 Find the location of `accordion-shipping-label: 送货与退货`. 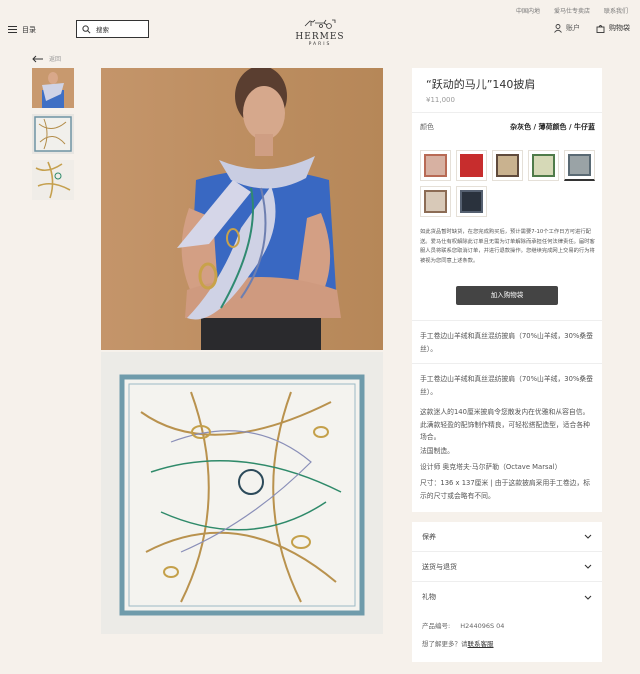

accordion-shipping-label: 送货与退货 is located at coordinates (439, 566).